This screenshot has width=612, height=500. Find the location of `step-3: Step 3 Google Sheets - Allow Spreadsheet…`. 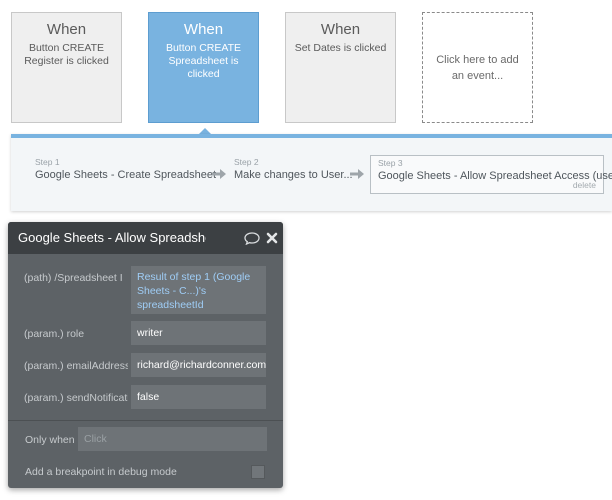

step-3: Step 3 Google Sheets - Allow Spreadsheet… is located at coordinates (491, 174).